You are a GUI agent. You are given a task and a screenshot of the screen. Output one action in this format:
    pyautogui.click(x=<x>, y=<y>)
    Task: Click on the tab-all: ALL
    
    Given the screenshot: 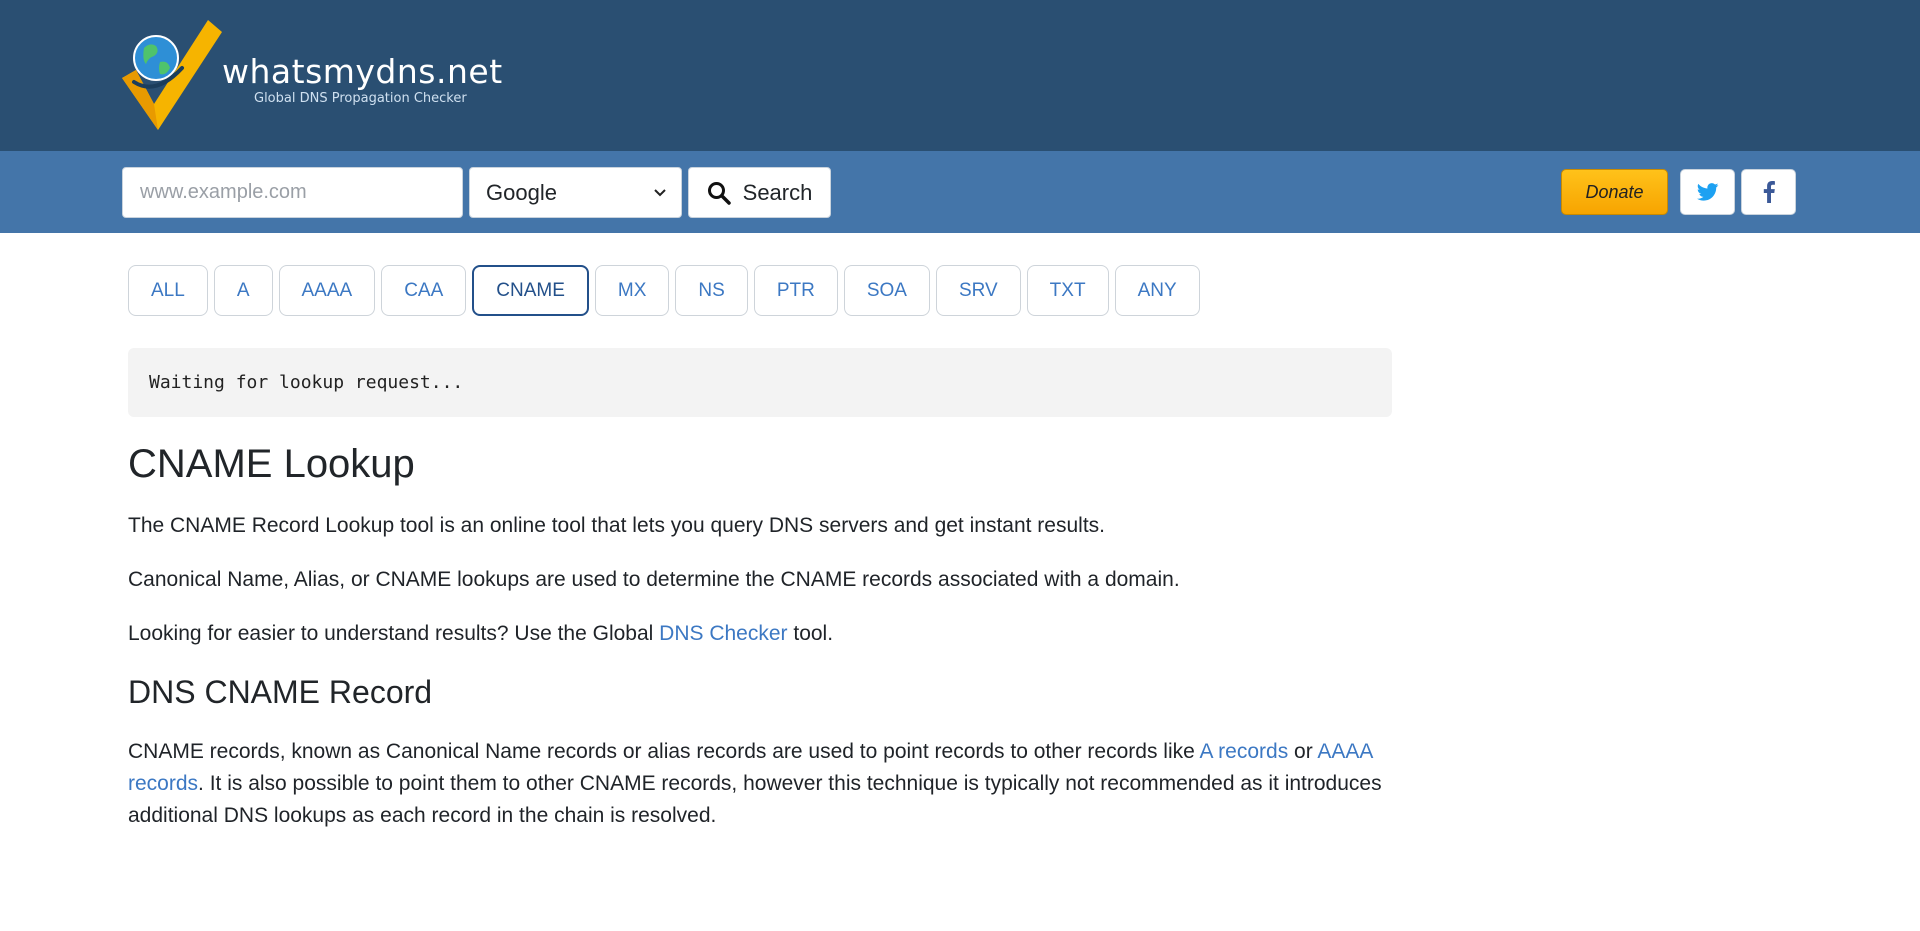 What is the action you would take?
    pyautogui.click(x=168, y=290)
    